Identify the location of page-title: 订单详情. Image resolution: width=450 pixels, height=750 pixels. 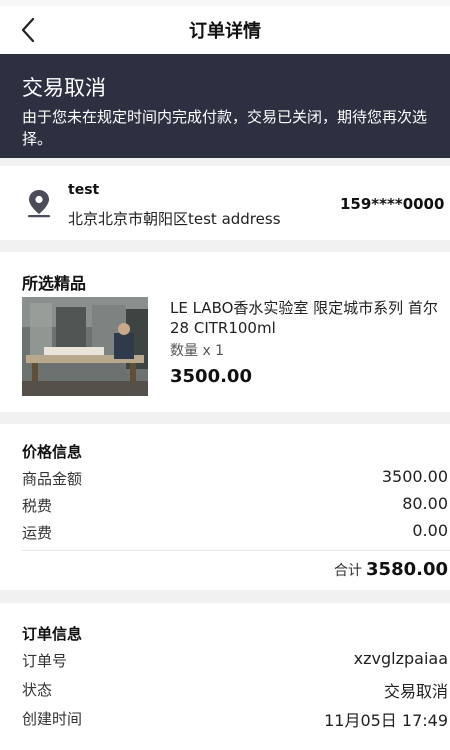
(225, 31).